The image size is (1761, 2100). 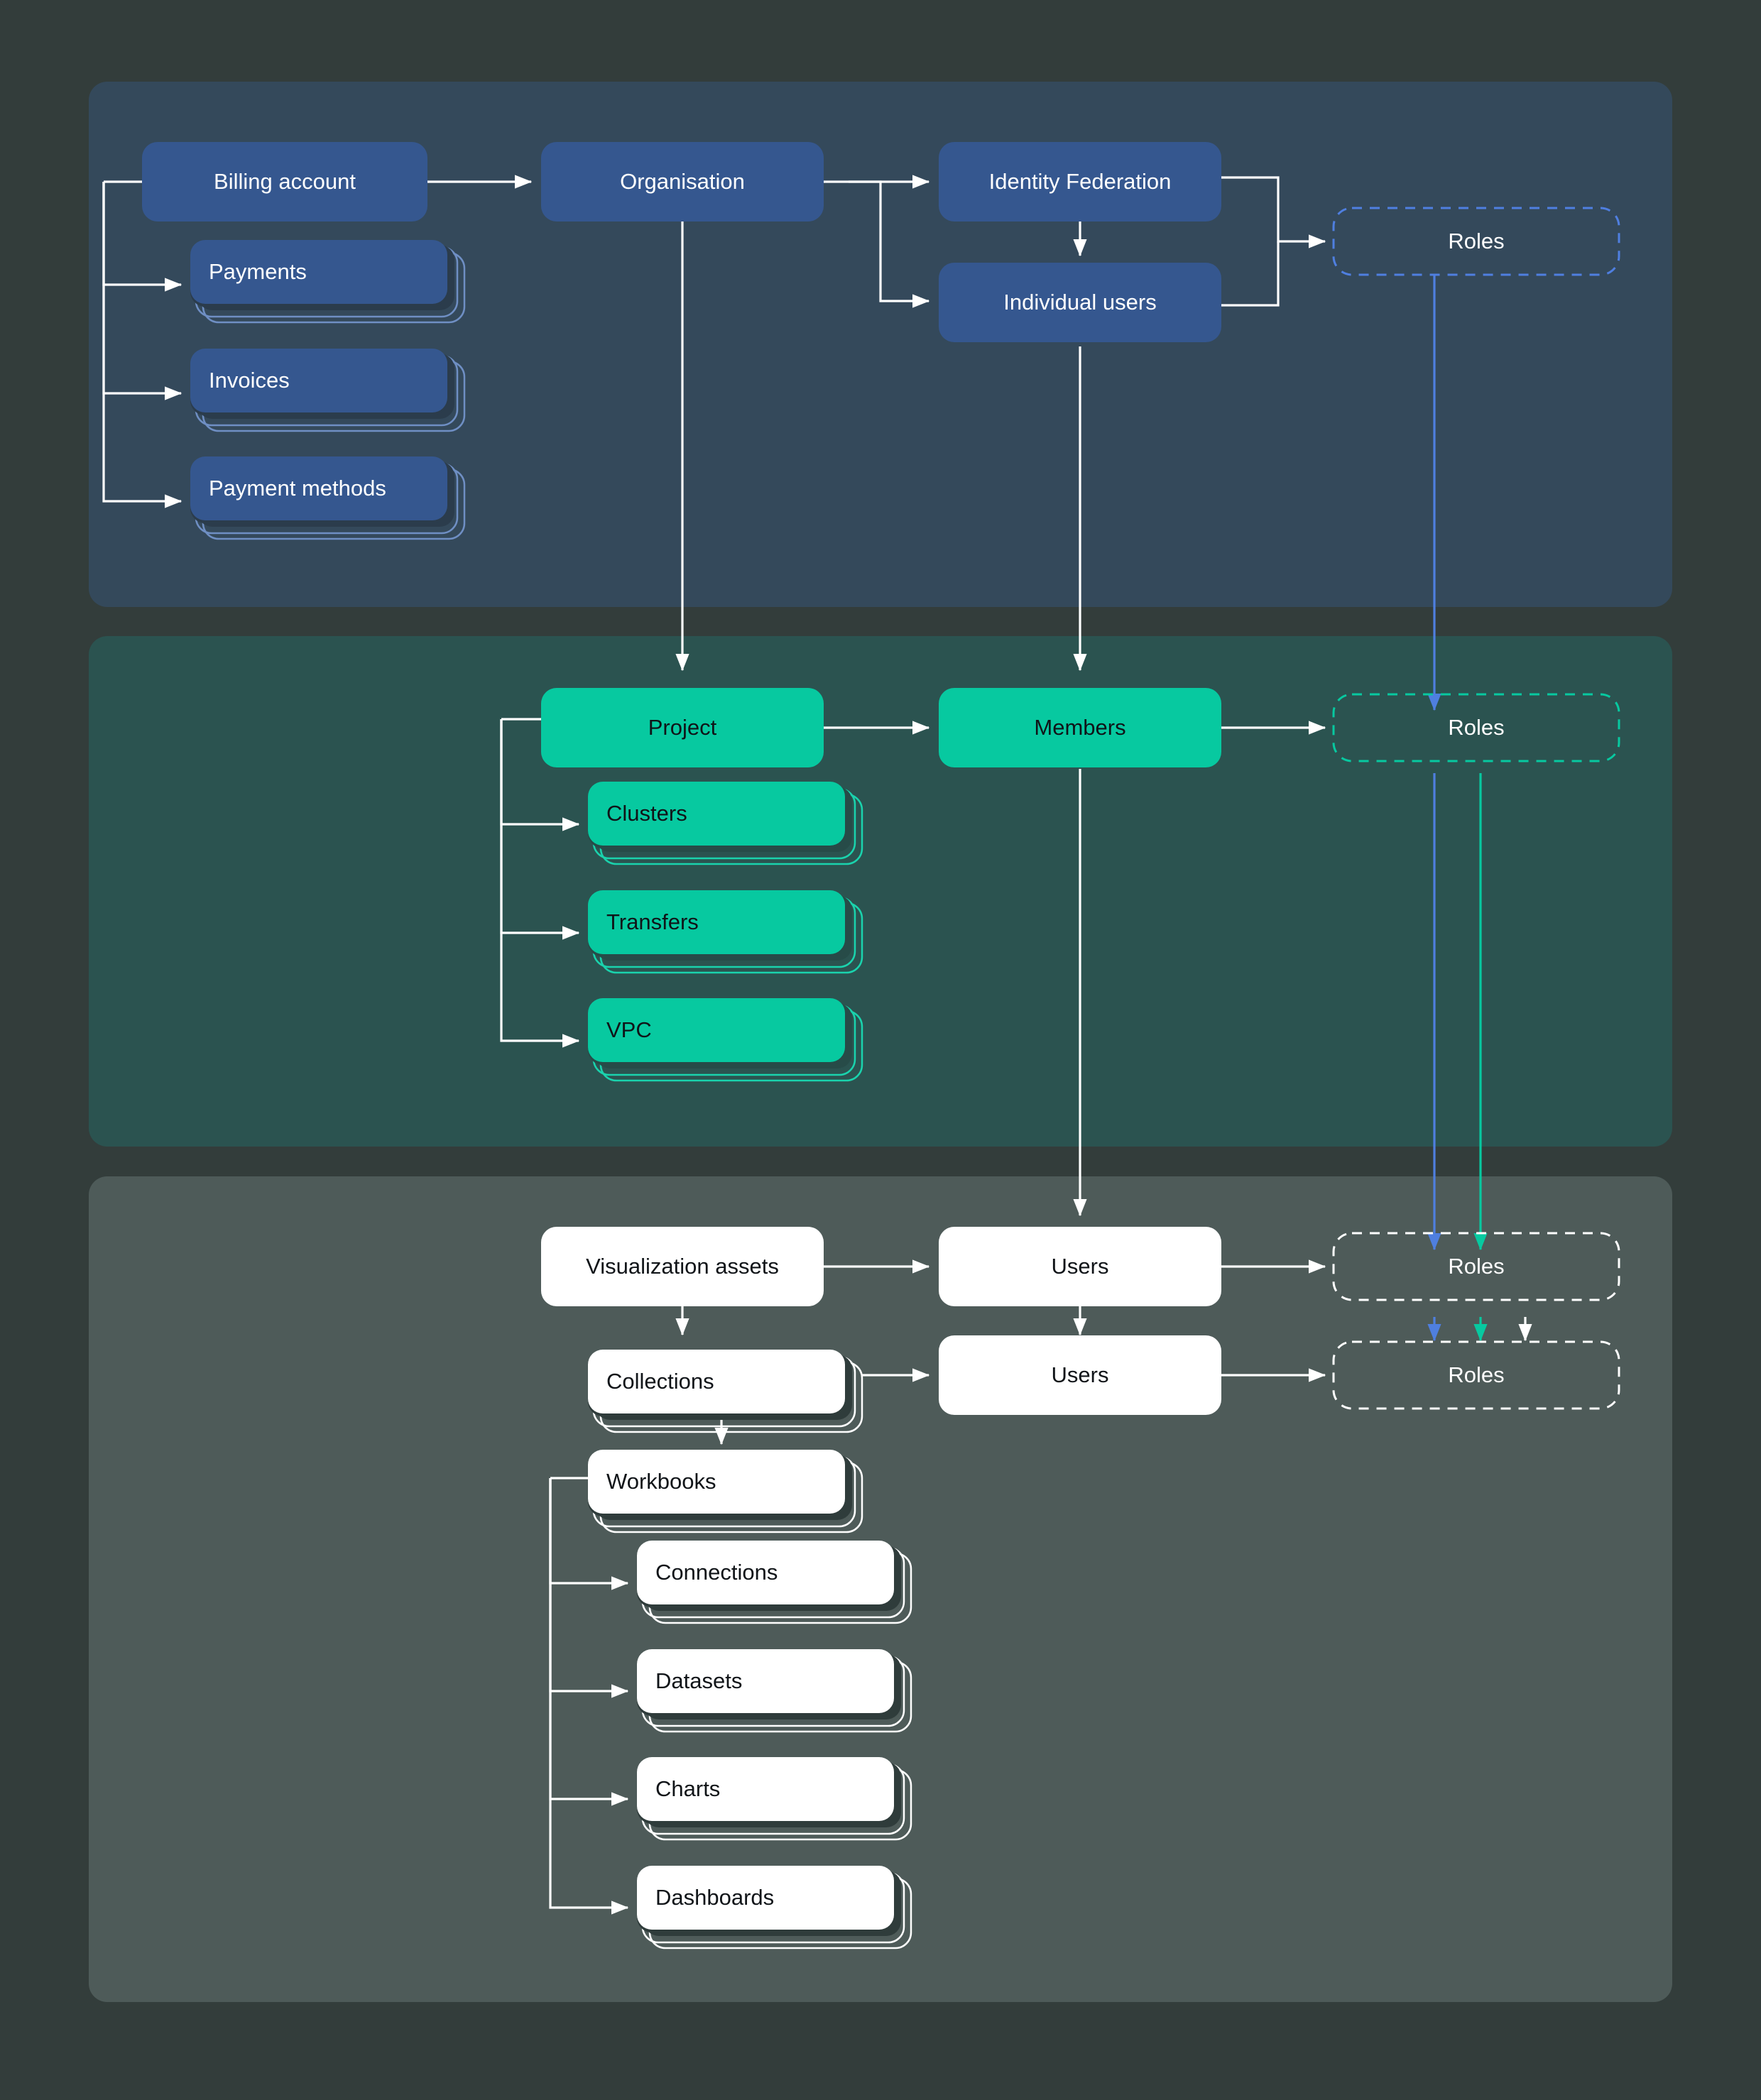 I want to click on node-payment-methods-label: Payment methods, so click(x=297, y=488).